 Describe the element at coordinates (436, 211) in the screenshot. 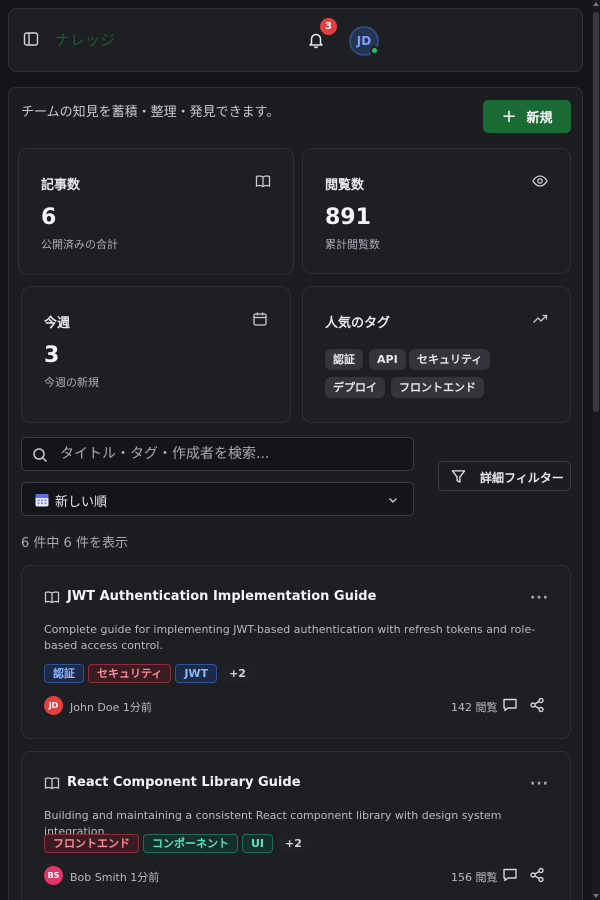

I see `stat-card-views: 閲覧数 891 累計閲覧数` at that location.